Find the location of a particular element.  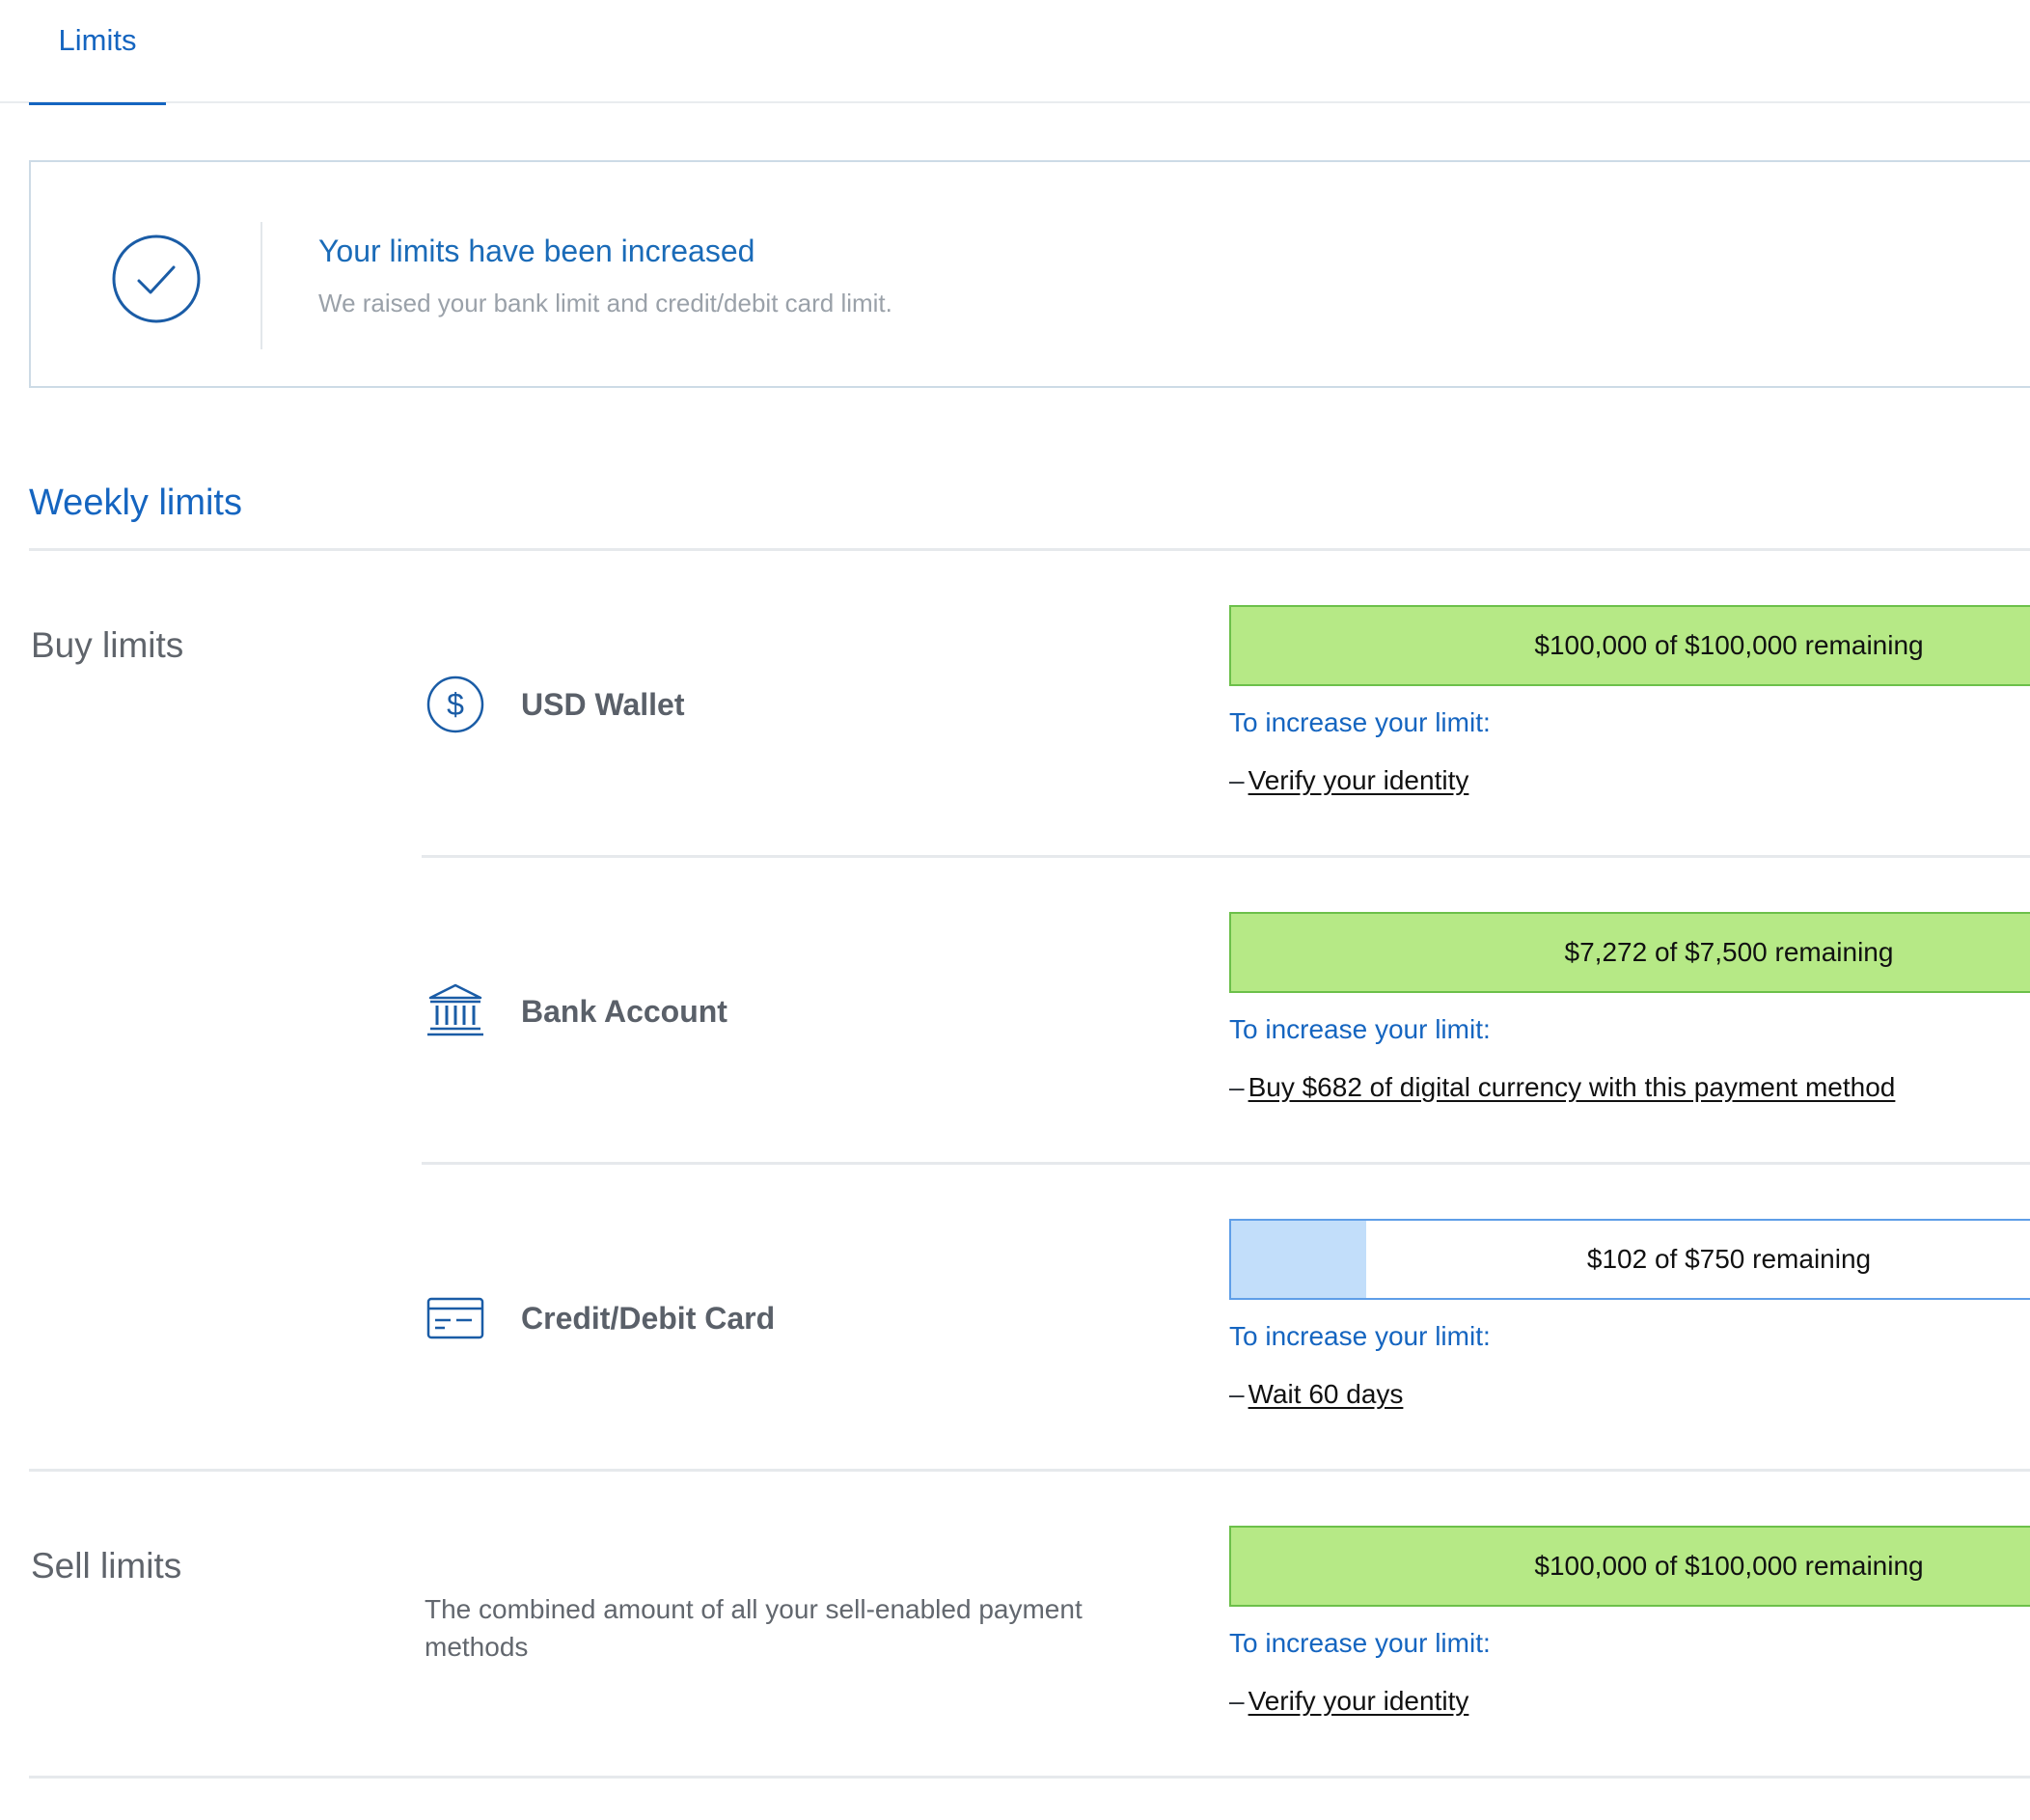

wait-60-days-link: Wait 60 days is located at coordinates (1326, 1394).